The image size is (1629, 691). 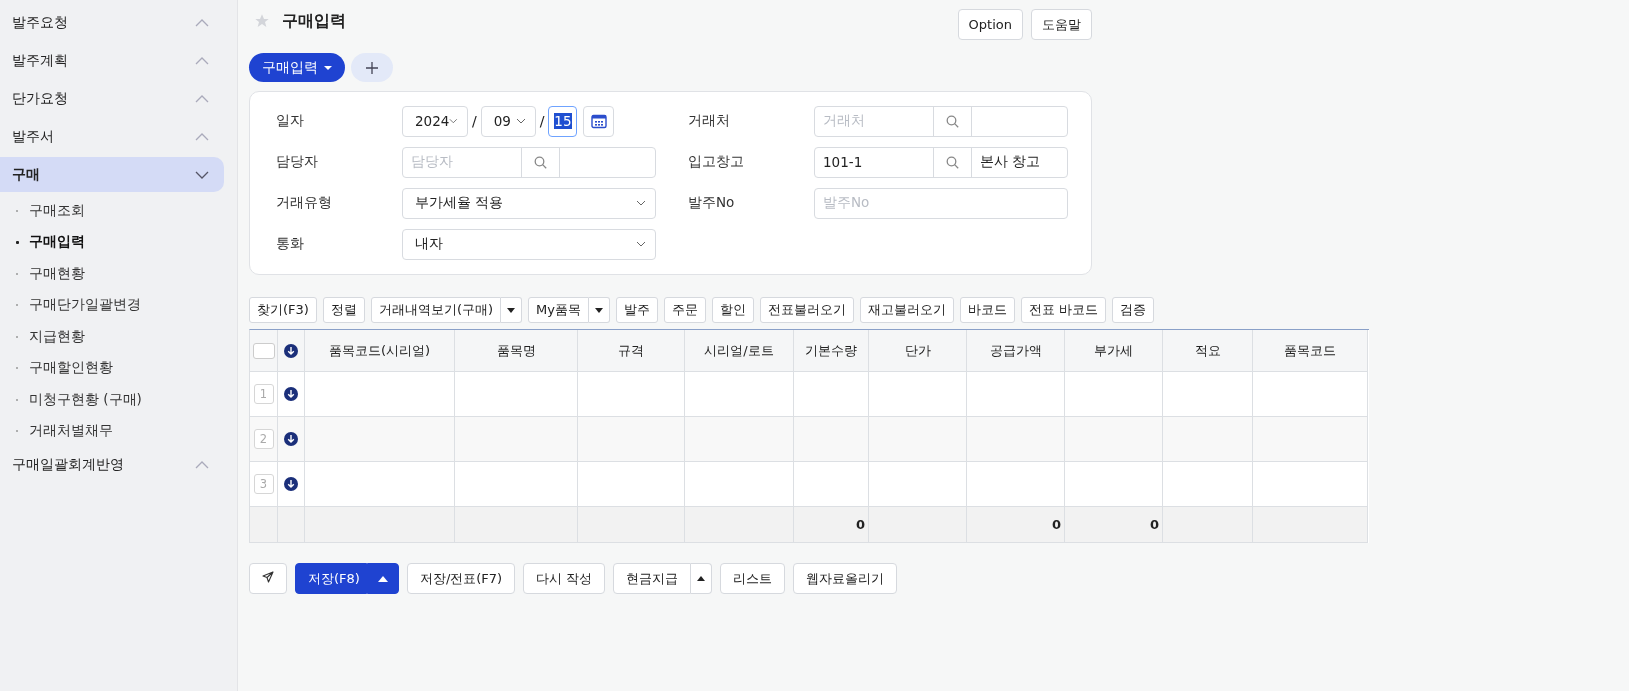 I want to click on action-button: 저장/전표(F7), so click(x=461, y=578).